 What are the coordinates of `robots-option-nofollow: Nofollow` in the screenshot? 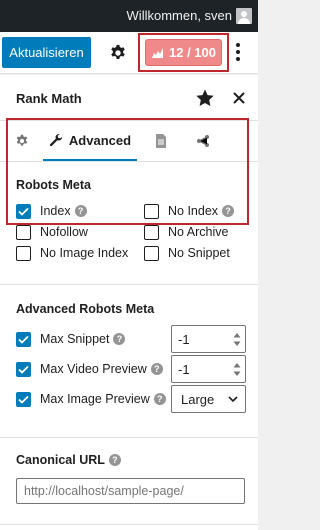 It's located at (52, 232).